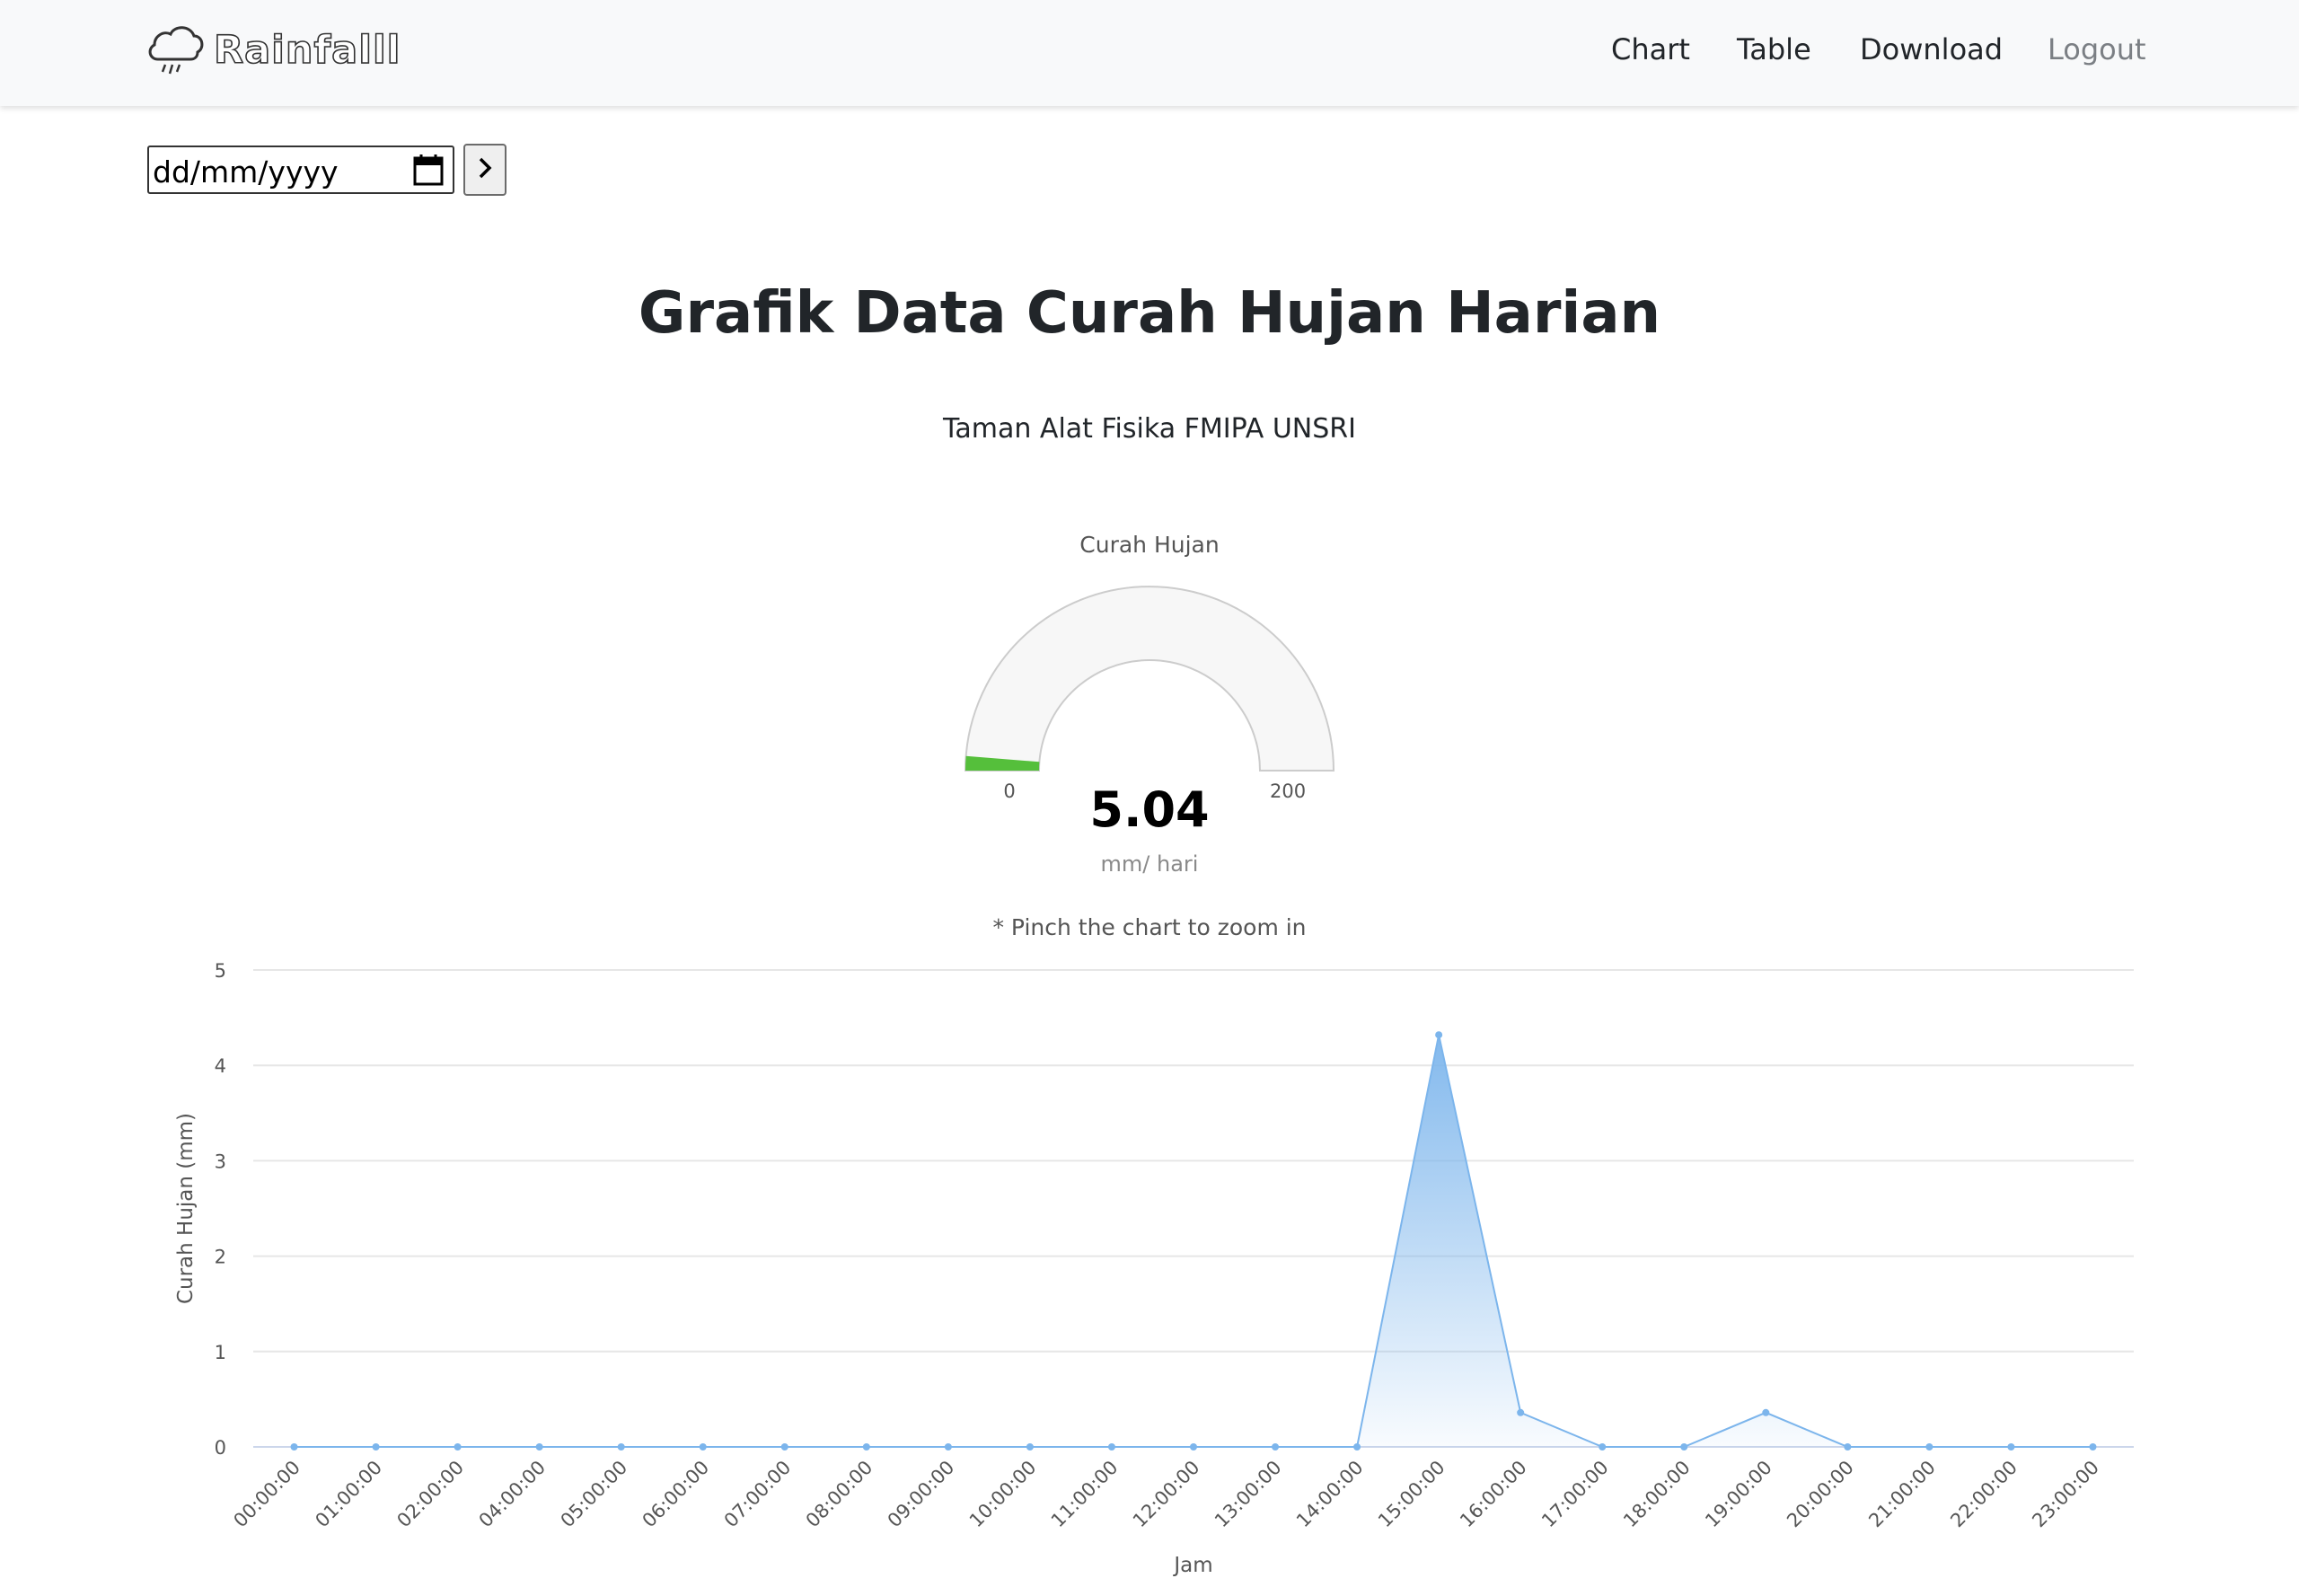 The image size is (2299, 1596). What do you see at coordinates (676, 1494) in the screenshot?
I see `x-tick-label: 06:00:00` at bounding box center [676, 1494].